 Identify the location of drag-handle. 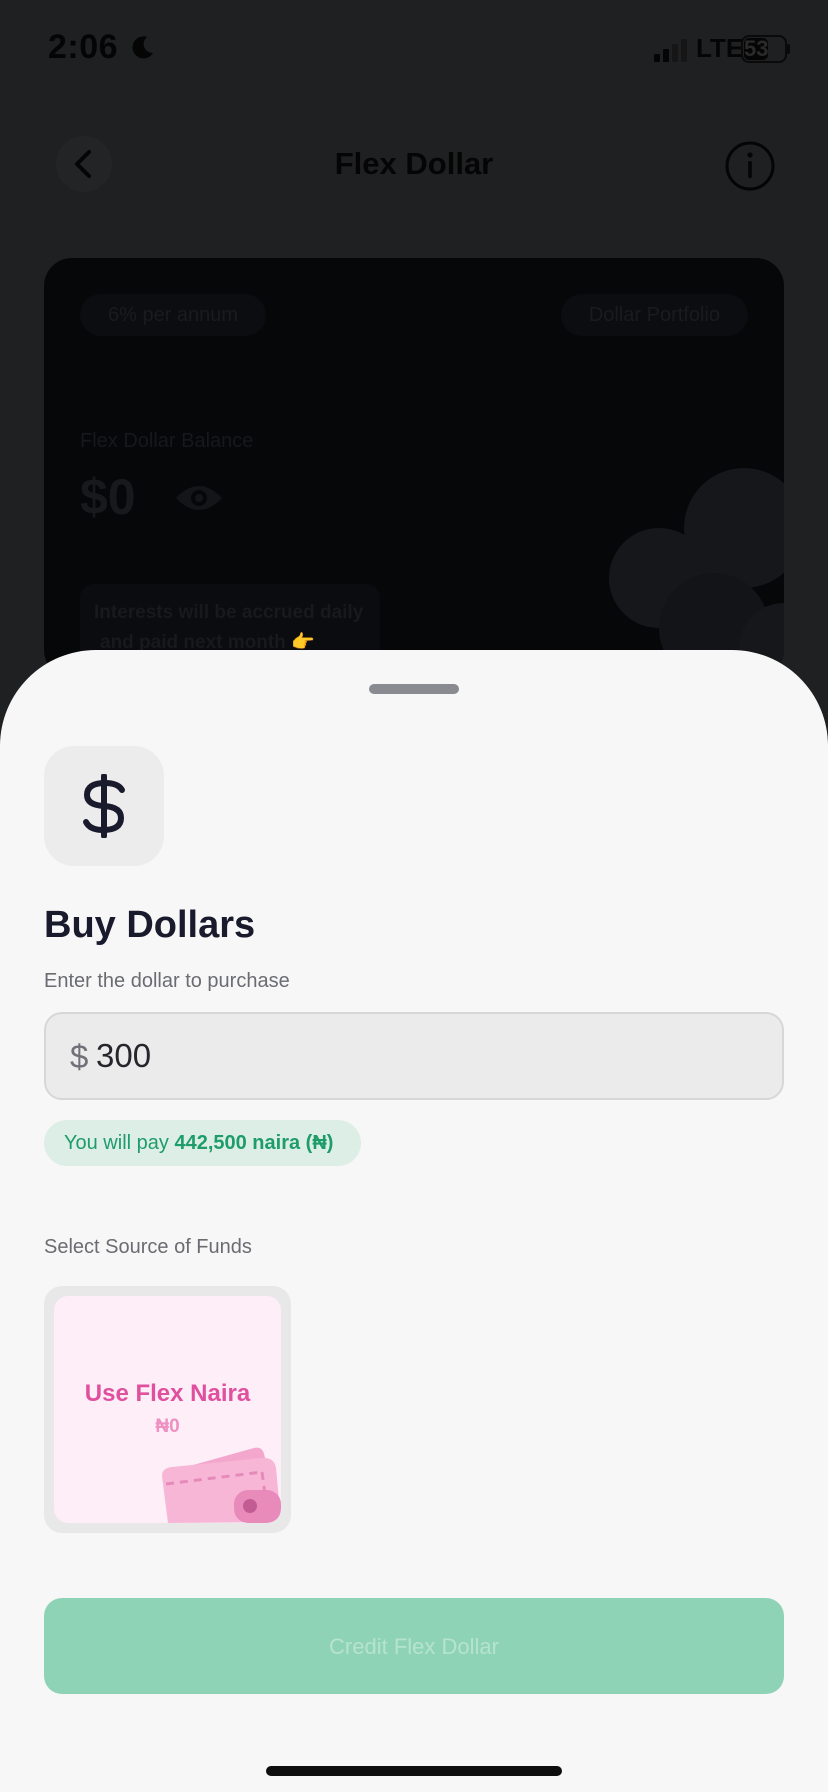
(414, 689).